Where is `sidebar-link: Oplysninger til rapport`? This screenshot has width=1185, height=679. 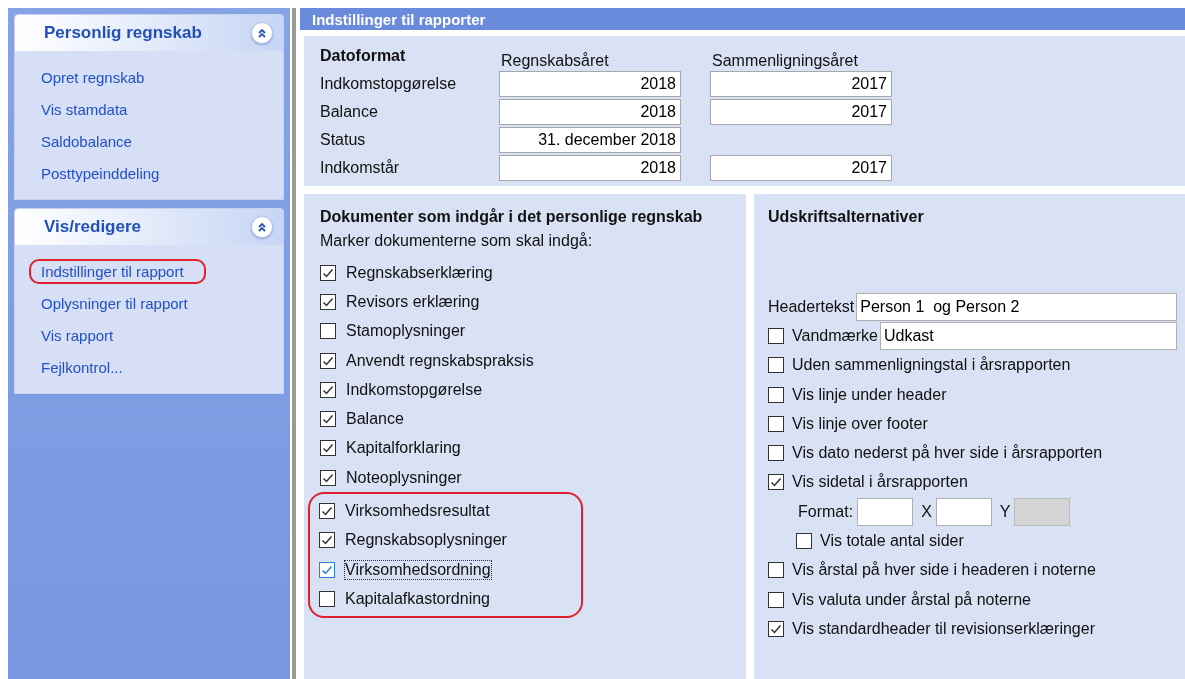
sidebar-link: Oplysninger til rapport is located at coordinates (119, 303).